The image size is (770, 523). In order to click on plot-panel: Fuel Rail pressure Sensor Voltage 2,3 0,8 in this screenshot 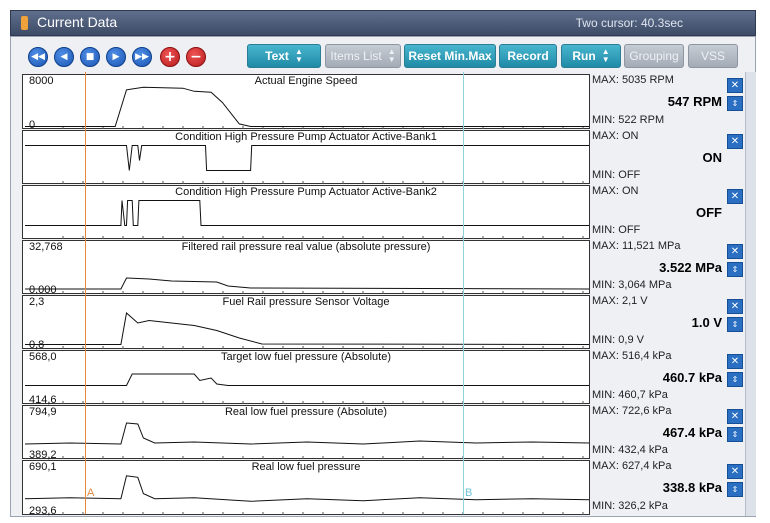, I will do `click(306, 323)`.